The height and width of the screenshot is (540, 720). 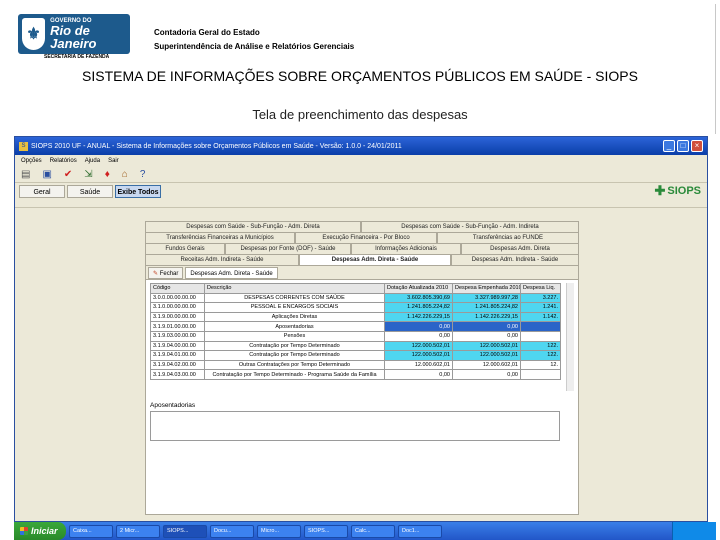 I want to click on save-icon: ▣, so click(x=46, y=174).